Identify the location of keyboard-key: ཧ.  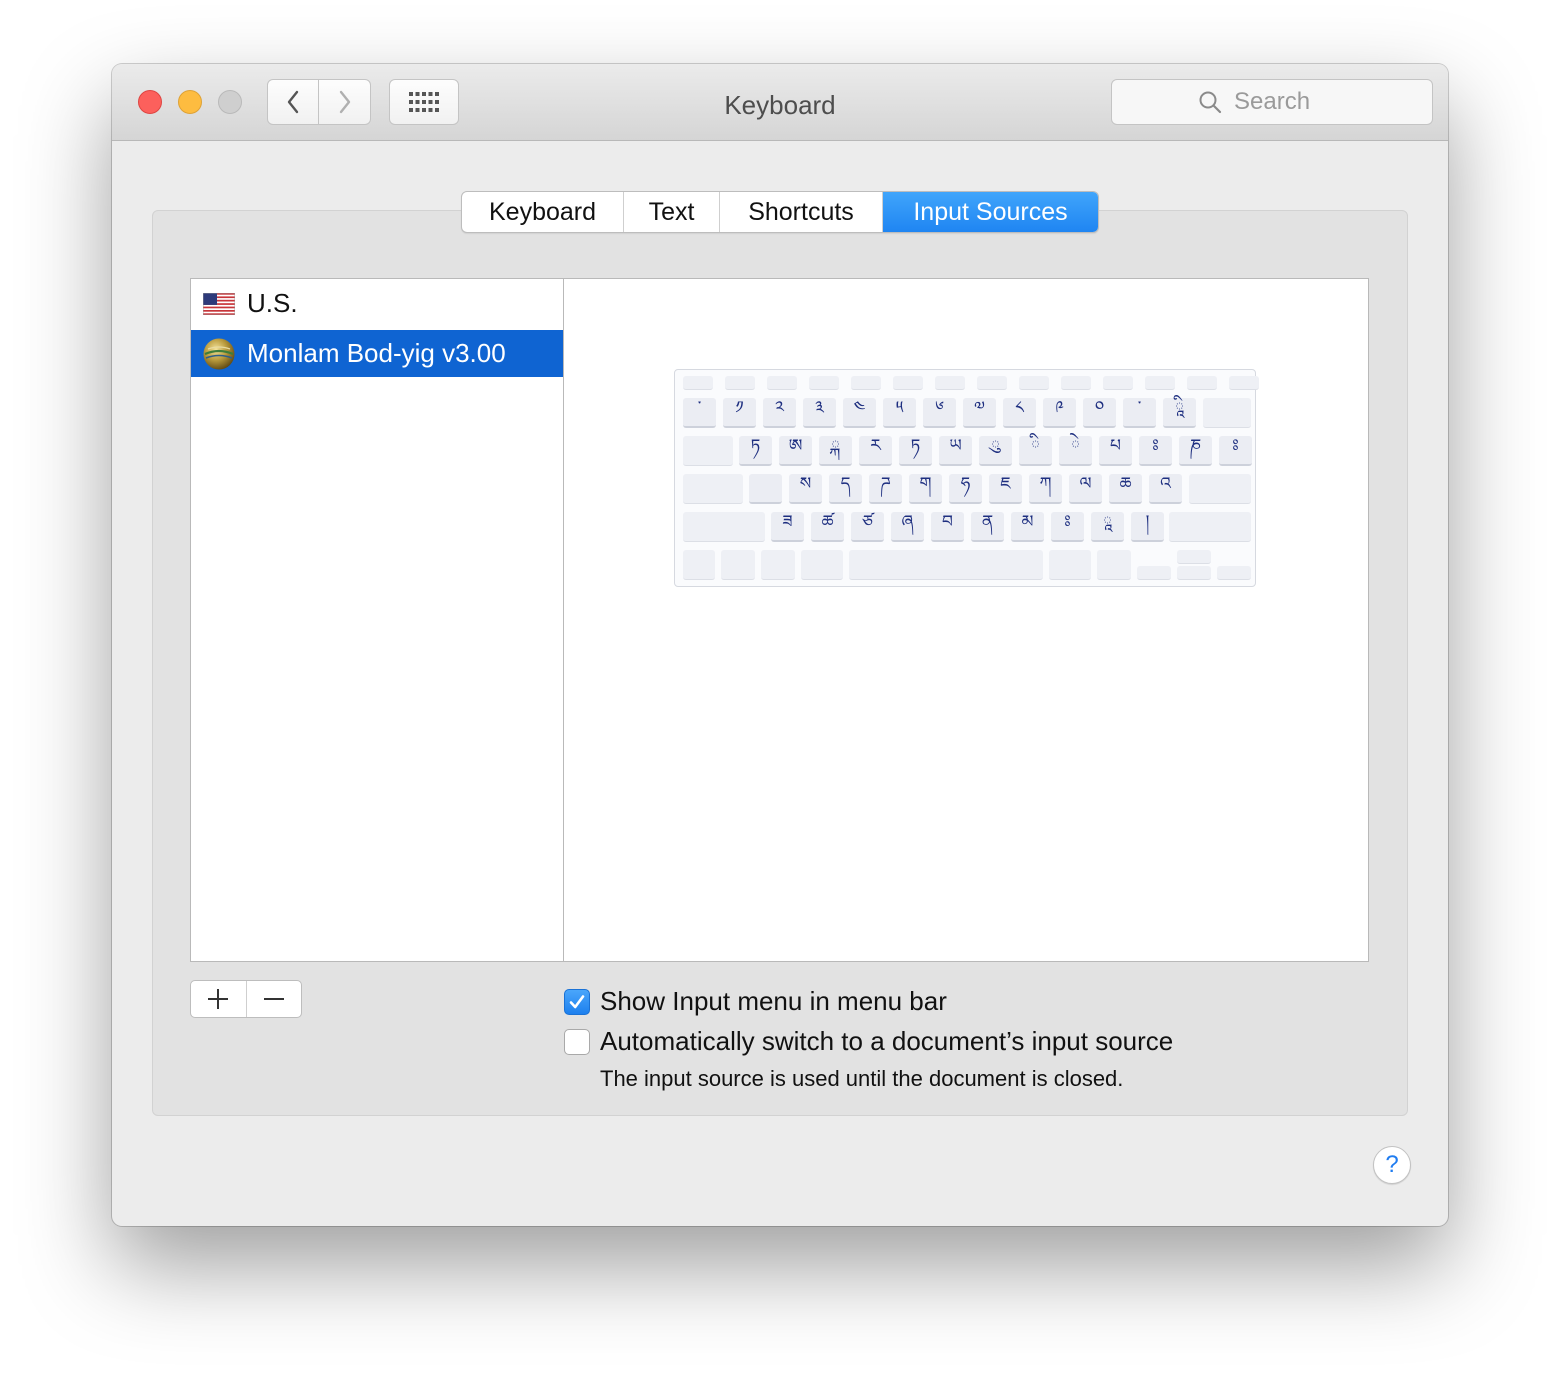
(965, 489).